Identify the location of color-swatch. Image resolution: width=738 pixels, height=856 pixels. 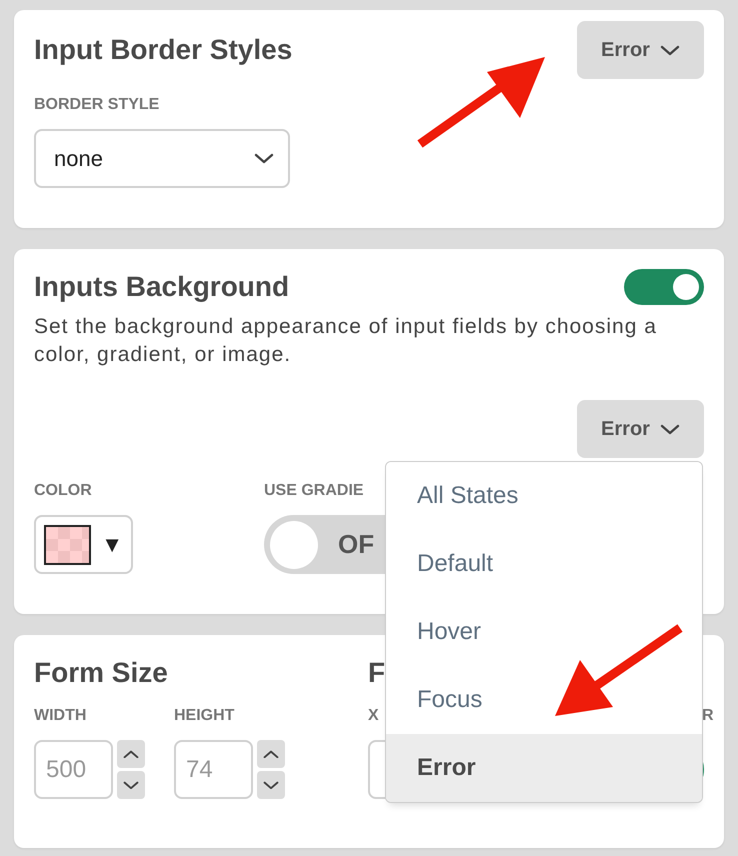
(68, 544).